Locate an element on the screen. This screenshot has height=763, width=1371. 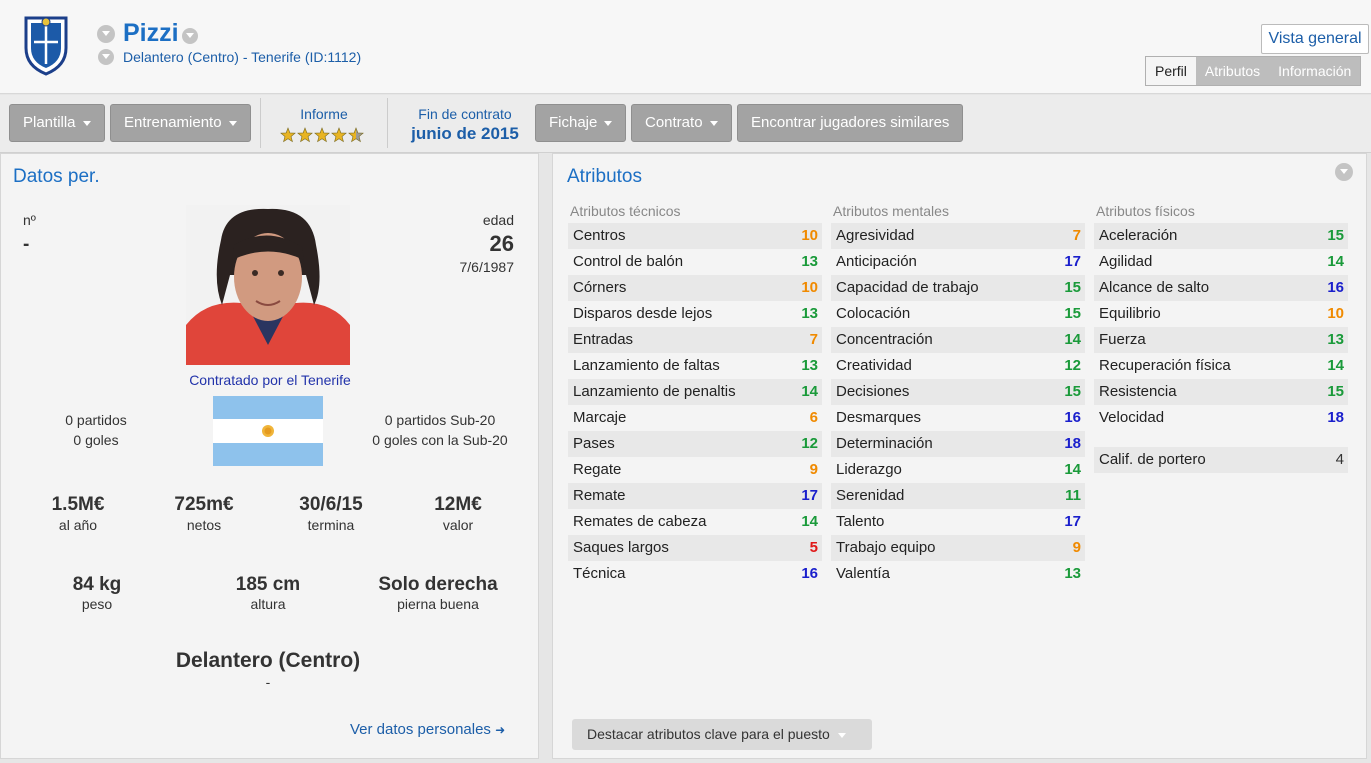
profile-tabs: Perfil Atributos Información is located at coordinates (1253, 71).